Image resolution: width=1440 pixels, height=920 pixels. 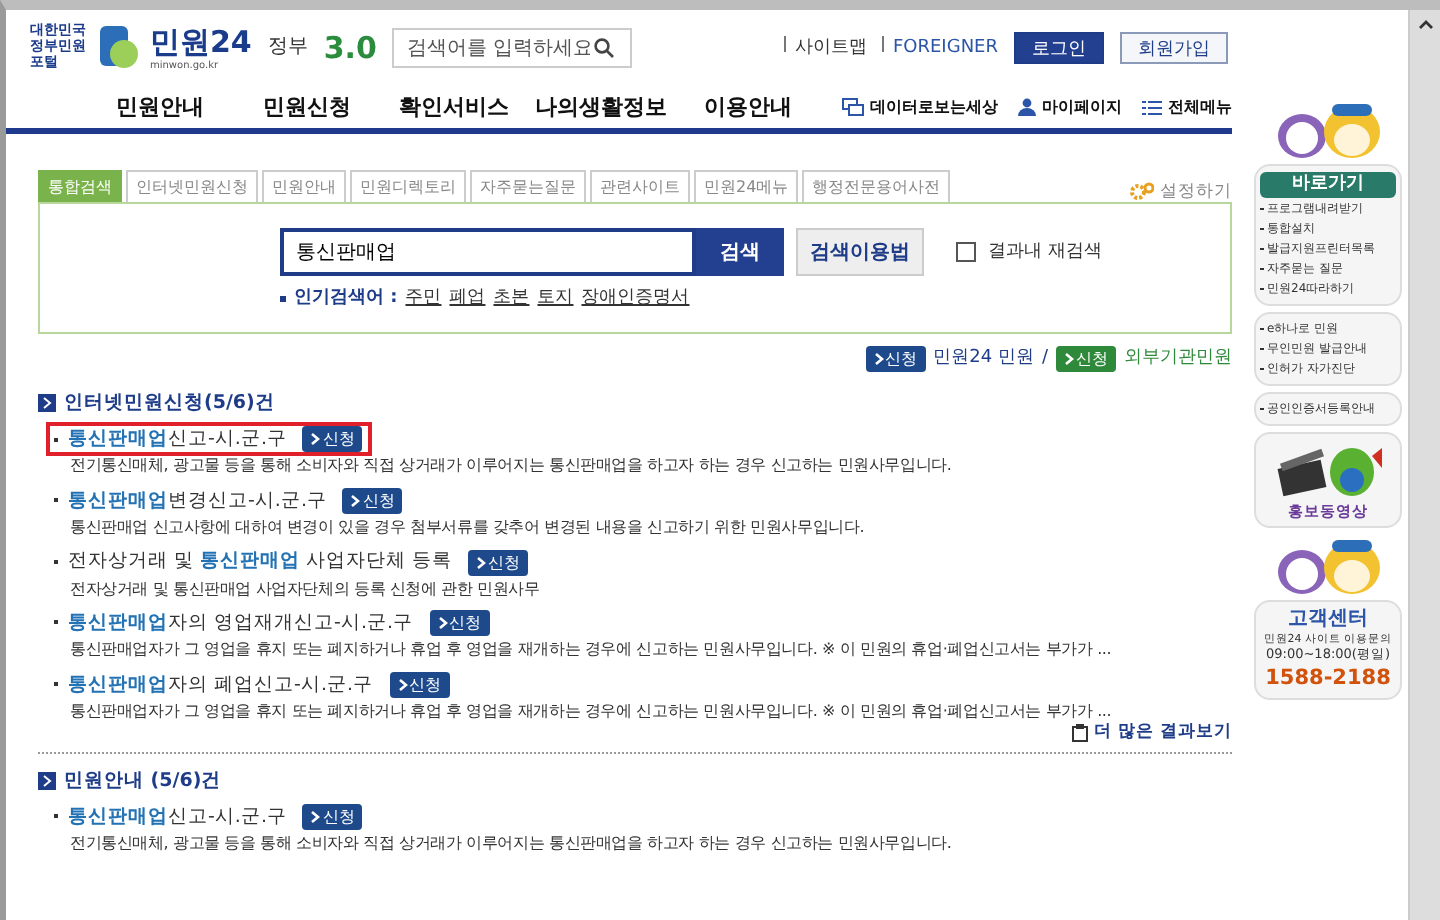 I want to click on search-tab: 행정전문용어사전, so click(x=876, y=186).